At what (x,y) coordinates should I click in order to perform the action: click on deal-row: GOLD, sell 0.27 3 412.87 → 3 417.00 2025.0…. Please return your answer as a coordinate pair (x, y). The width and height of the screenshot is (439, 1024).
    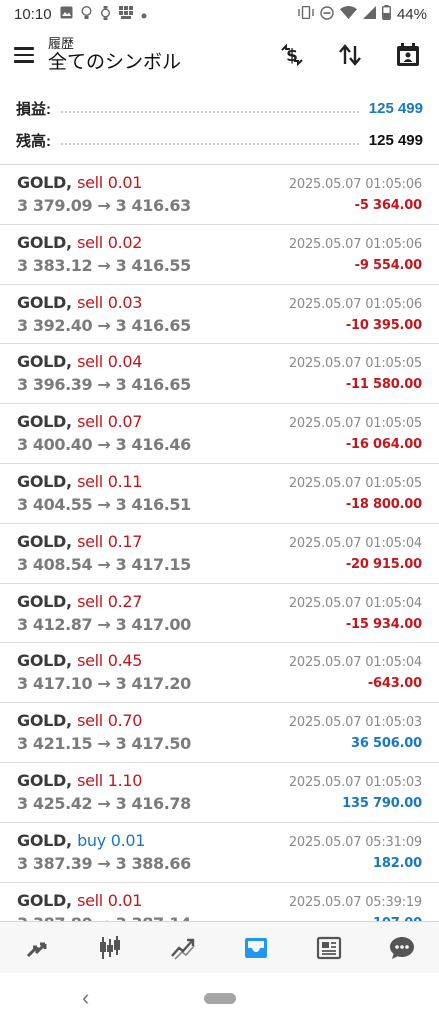
    Looking at the image, I should click on (219, 614).